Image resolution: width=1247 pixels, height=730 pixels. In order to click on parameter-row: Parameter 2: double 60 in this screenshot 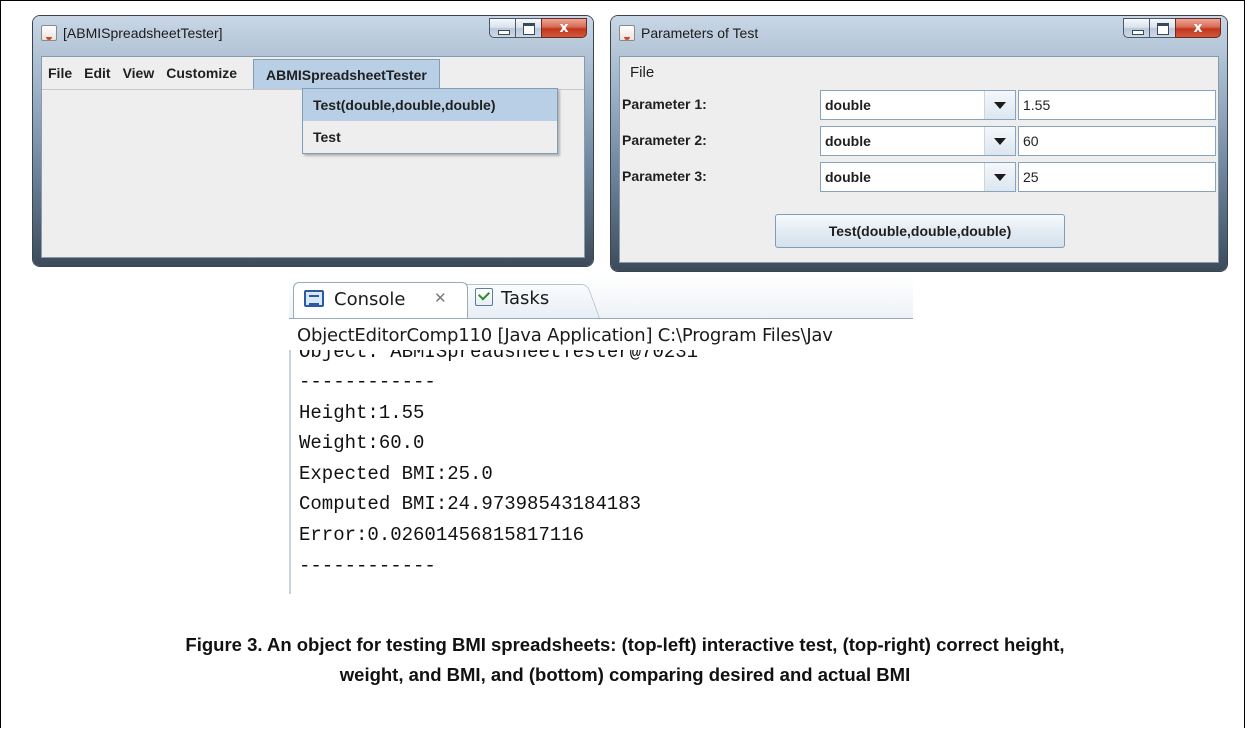, I will do `click(919, 140)`.